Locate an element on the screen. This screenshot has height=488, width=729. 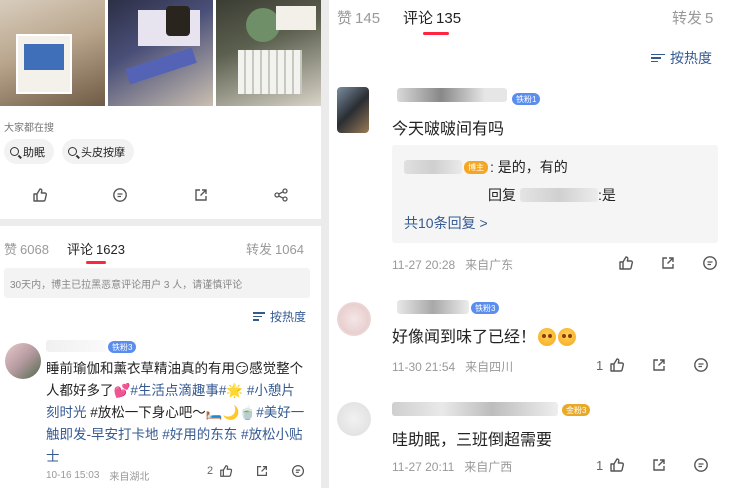
reply-item: 博主 : 是的，有的 is located at coordinates (486, 167).